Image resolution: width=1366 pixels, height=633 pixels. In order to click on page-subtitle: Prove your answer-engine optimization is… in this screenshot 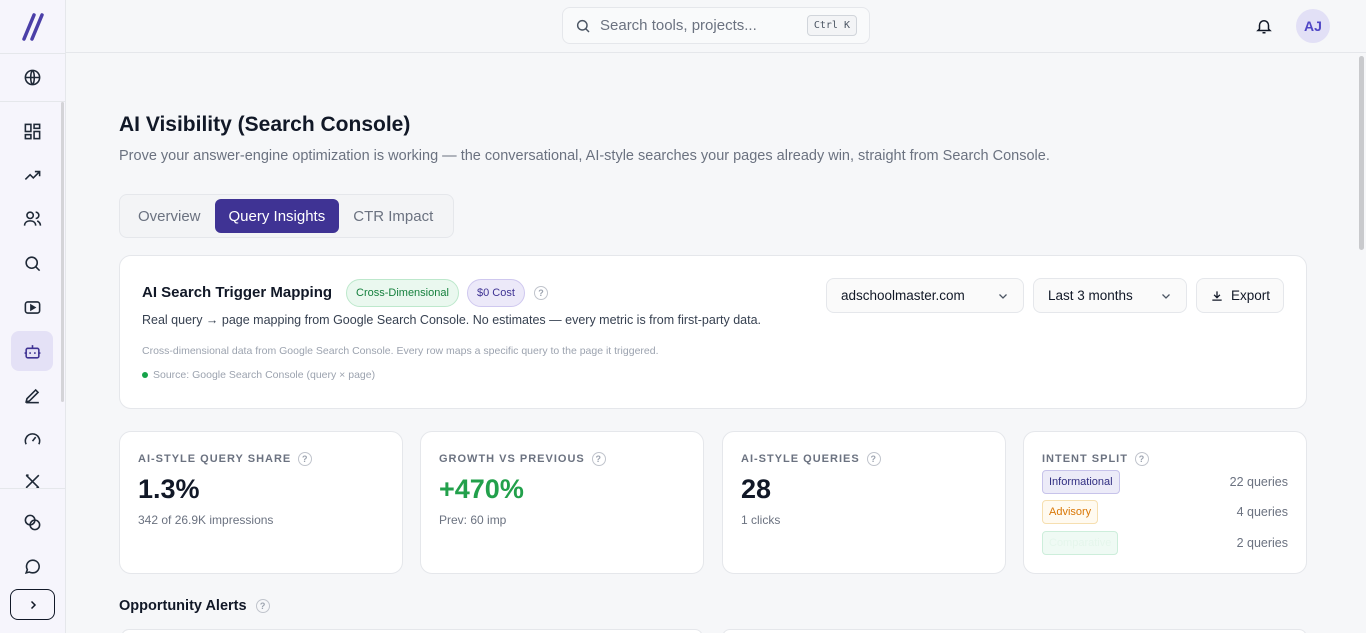, I will do `click(584, 156)`.